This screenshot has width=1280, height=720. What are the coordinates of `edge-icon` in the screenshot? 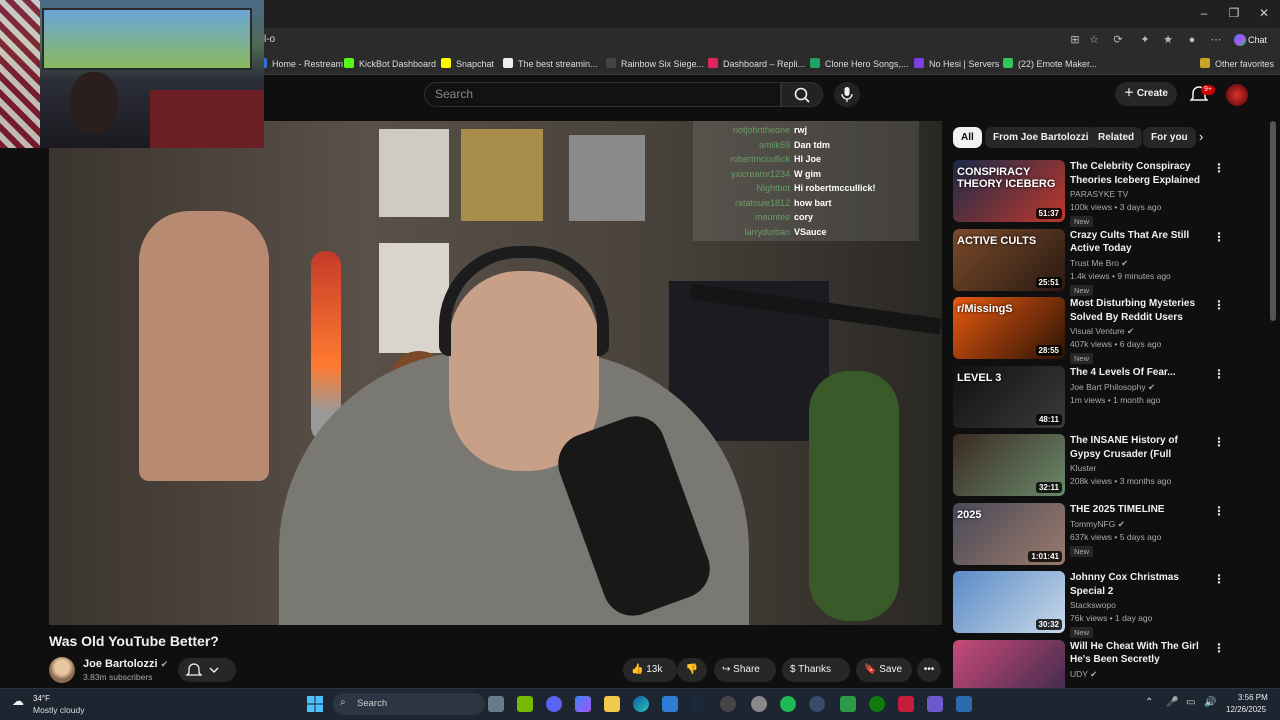 It's located at (641, 704).